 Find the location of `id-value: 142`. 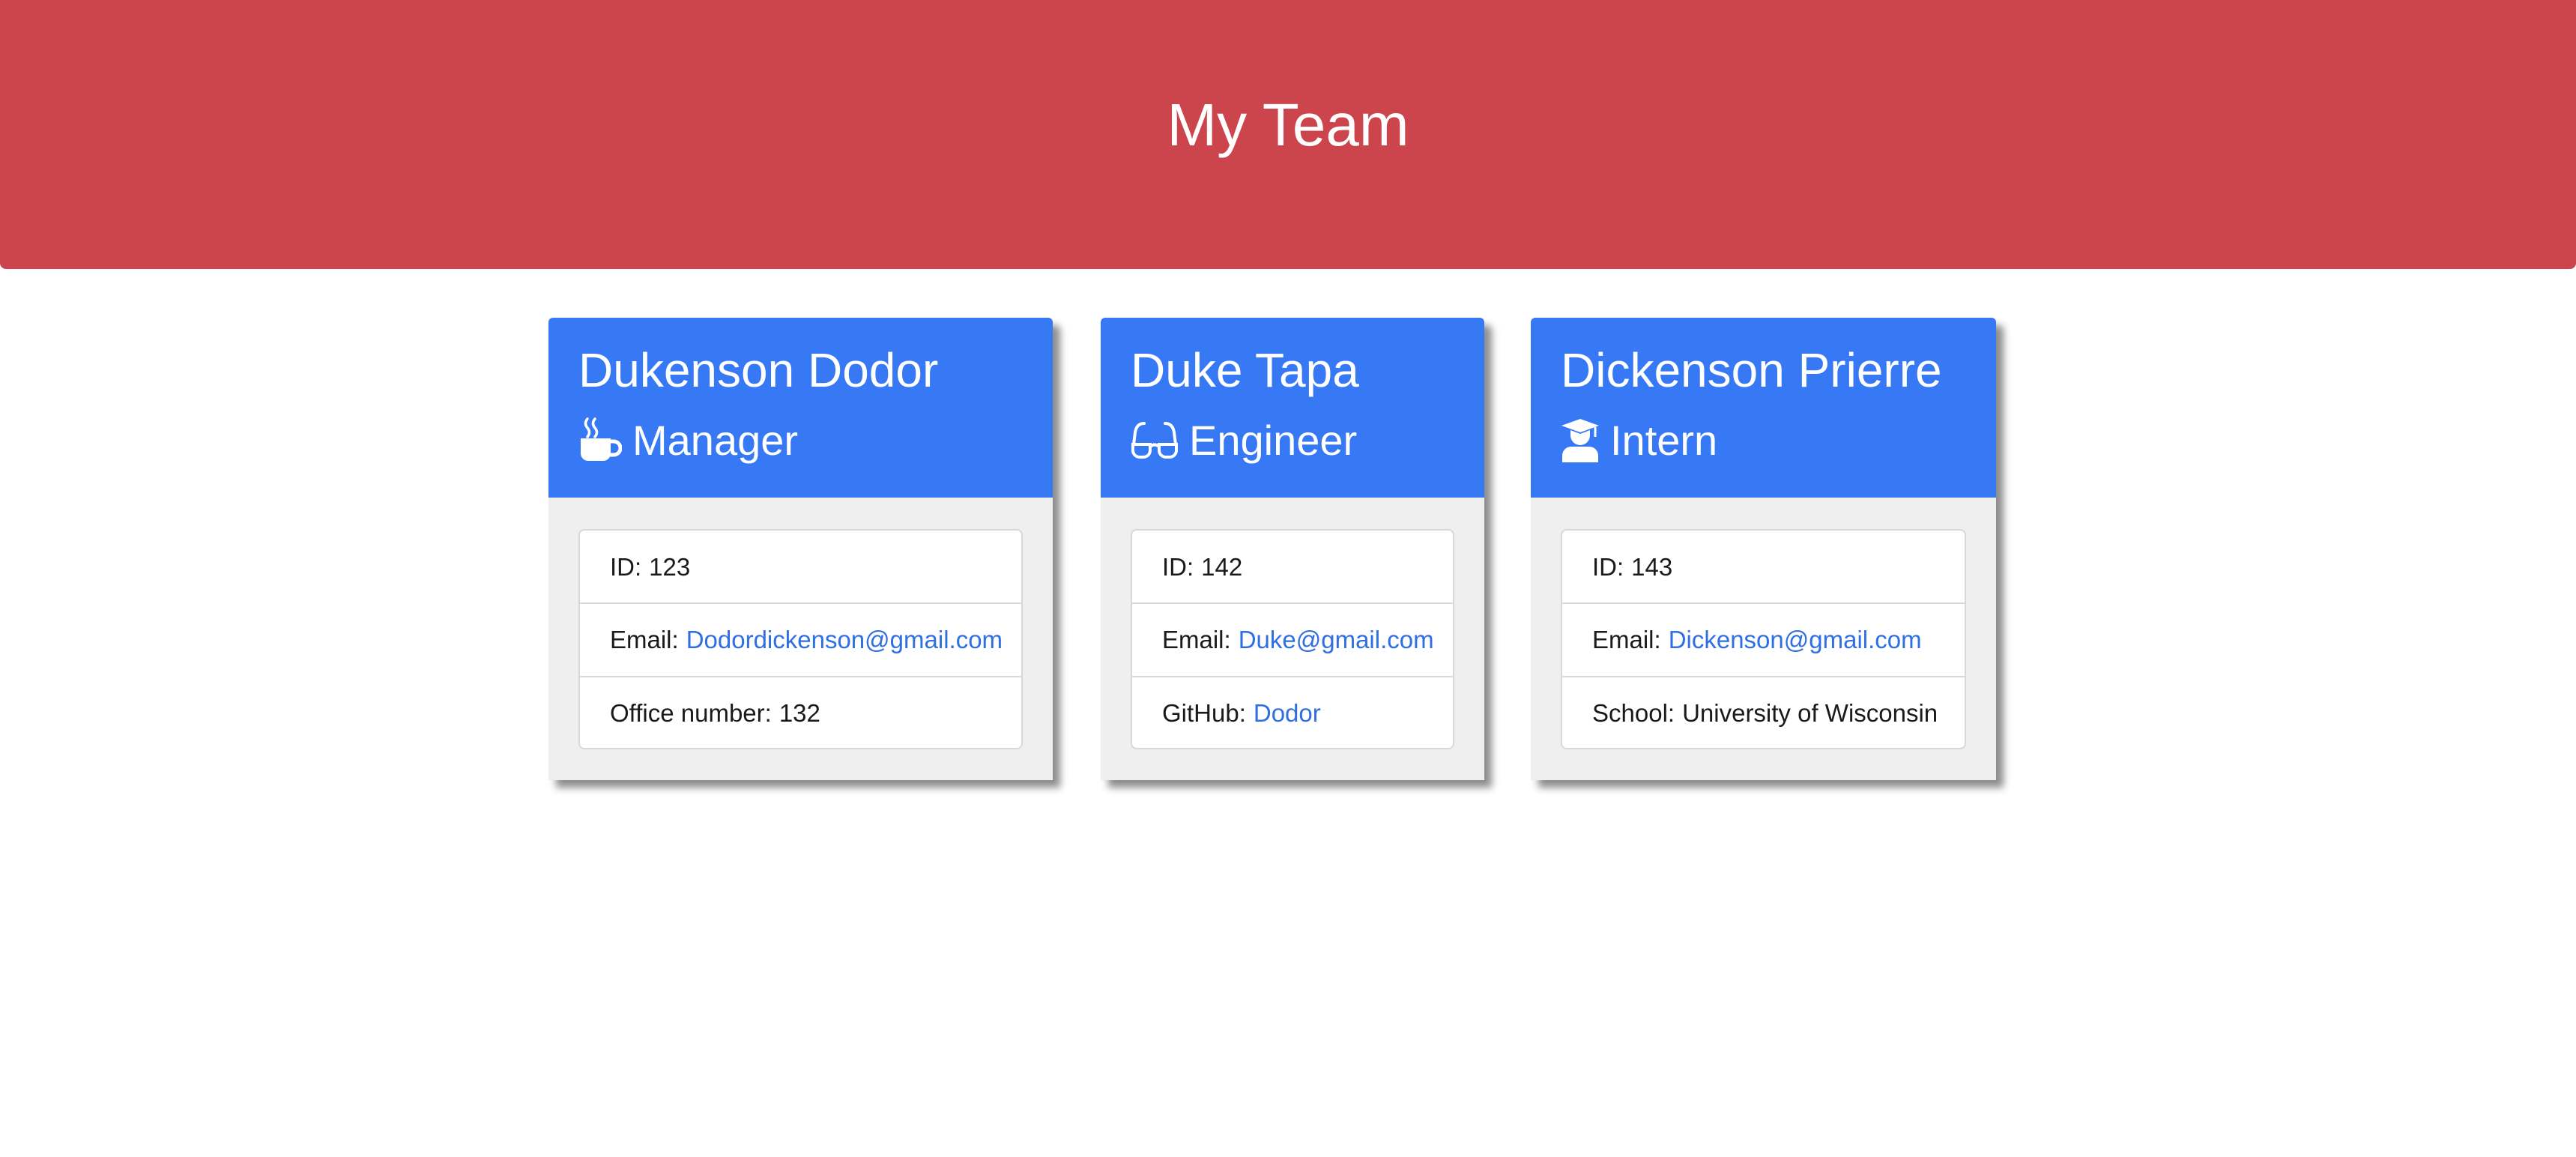

id-value: 142 is located at coordinates (1222, 567).